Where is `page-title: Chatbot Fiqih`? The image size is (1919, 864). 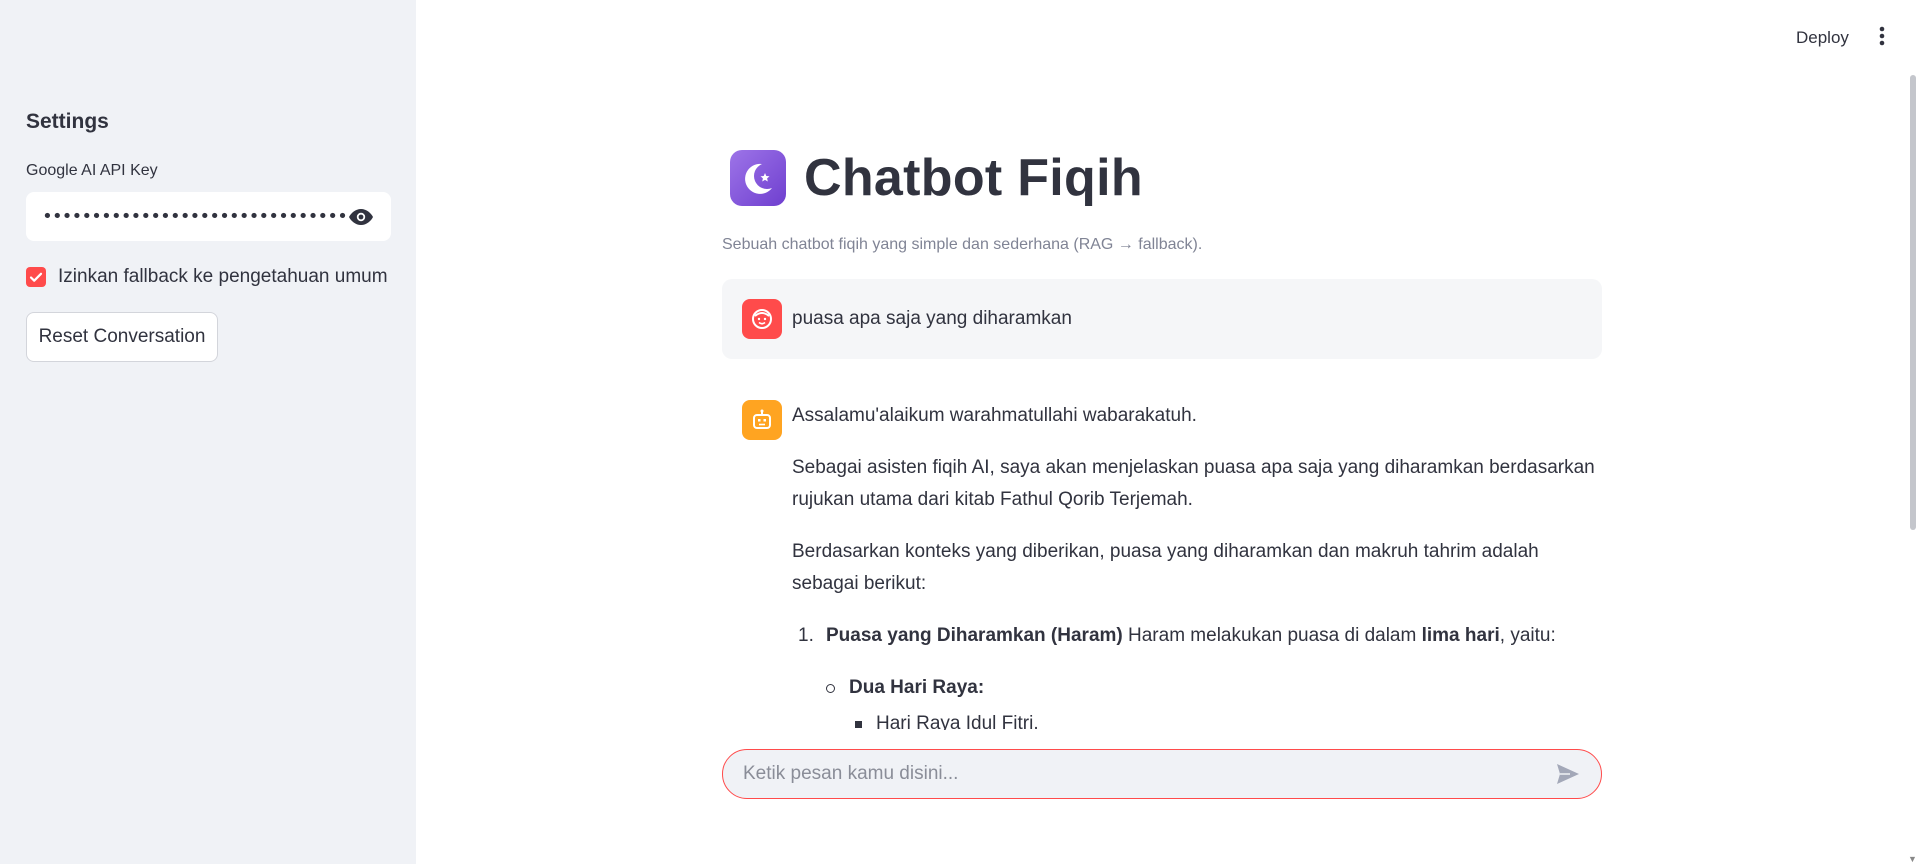 page-title: Chatbot Fiqih is located at coordinates (973, 178).